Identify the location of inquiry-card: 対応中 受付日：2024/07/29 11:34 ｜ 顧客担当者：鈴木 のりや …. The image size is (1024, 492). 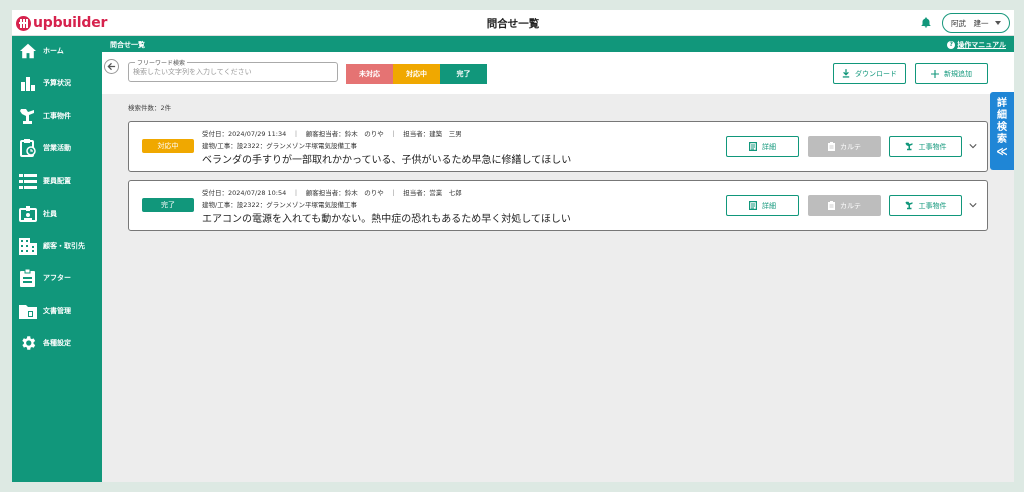
(558, 146).